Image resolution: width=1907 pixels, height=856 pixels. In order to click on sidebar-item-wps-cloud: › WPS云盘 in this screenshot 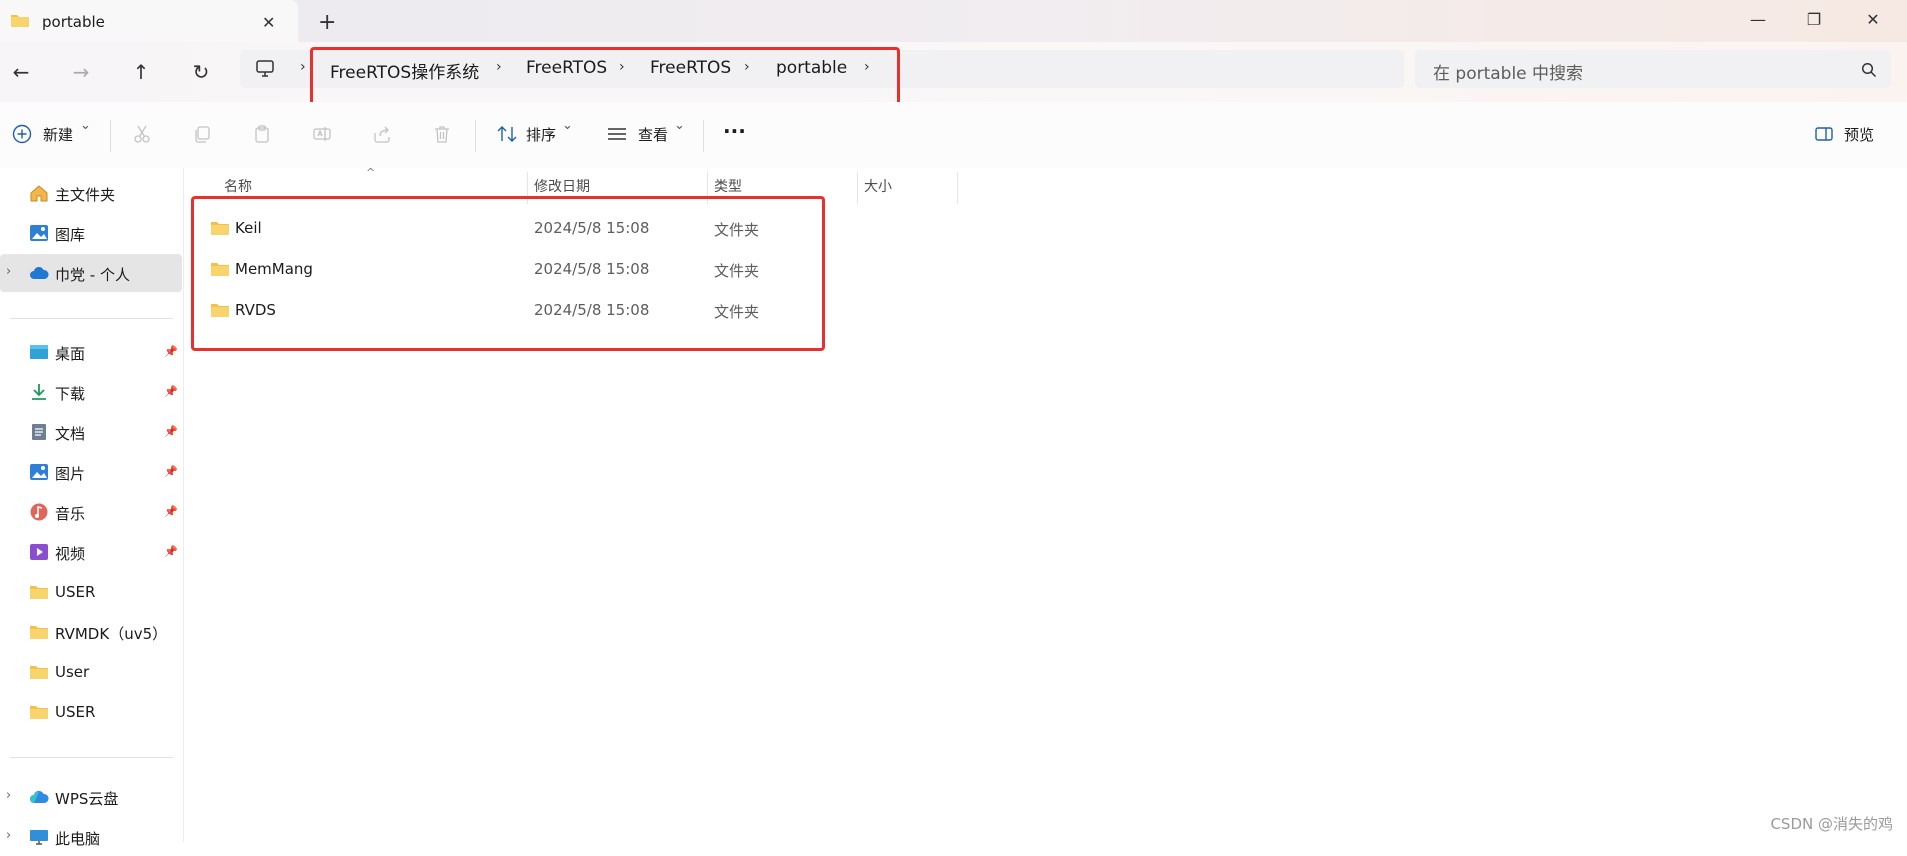, I will do `click(91, 797)`.